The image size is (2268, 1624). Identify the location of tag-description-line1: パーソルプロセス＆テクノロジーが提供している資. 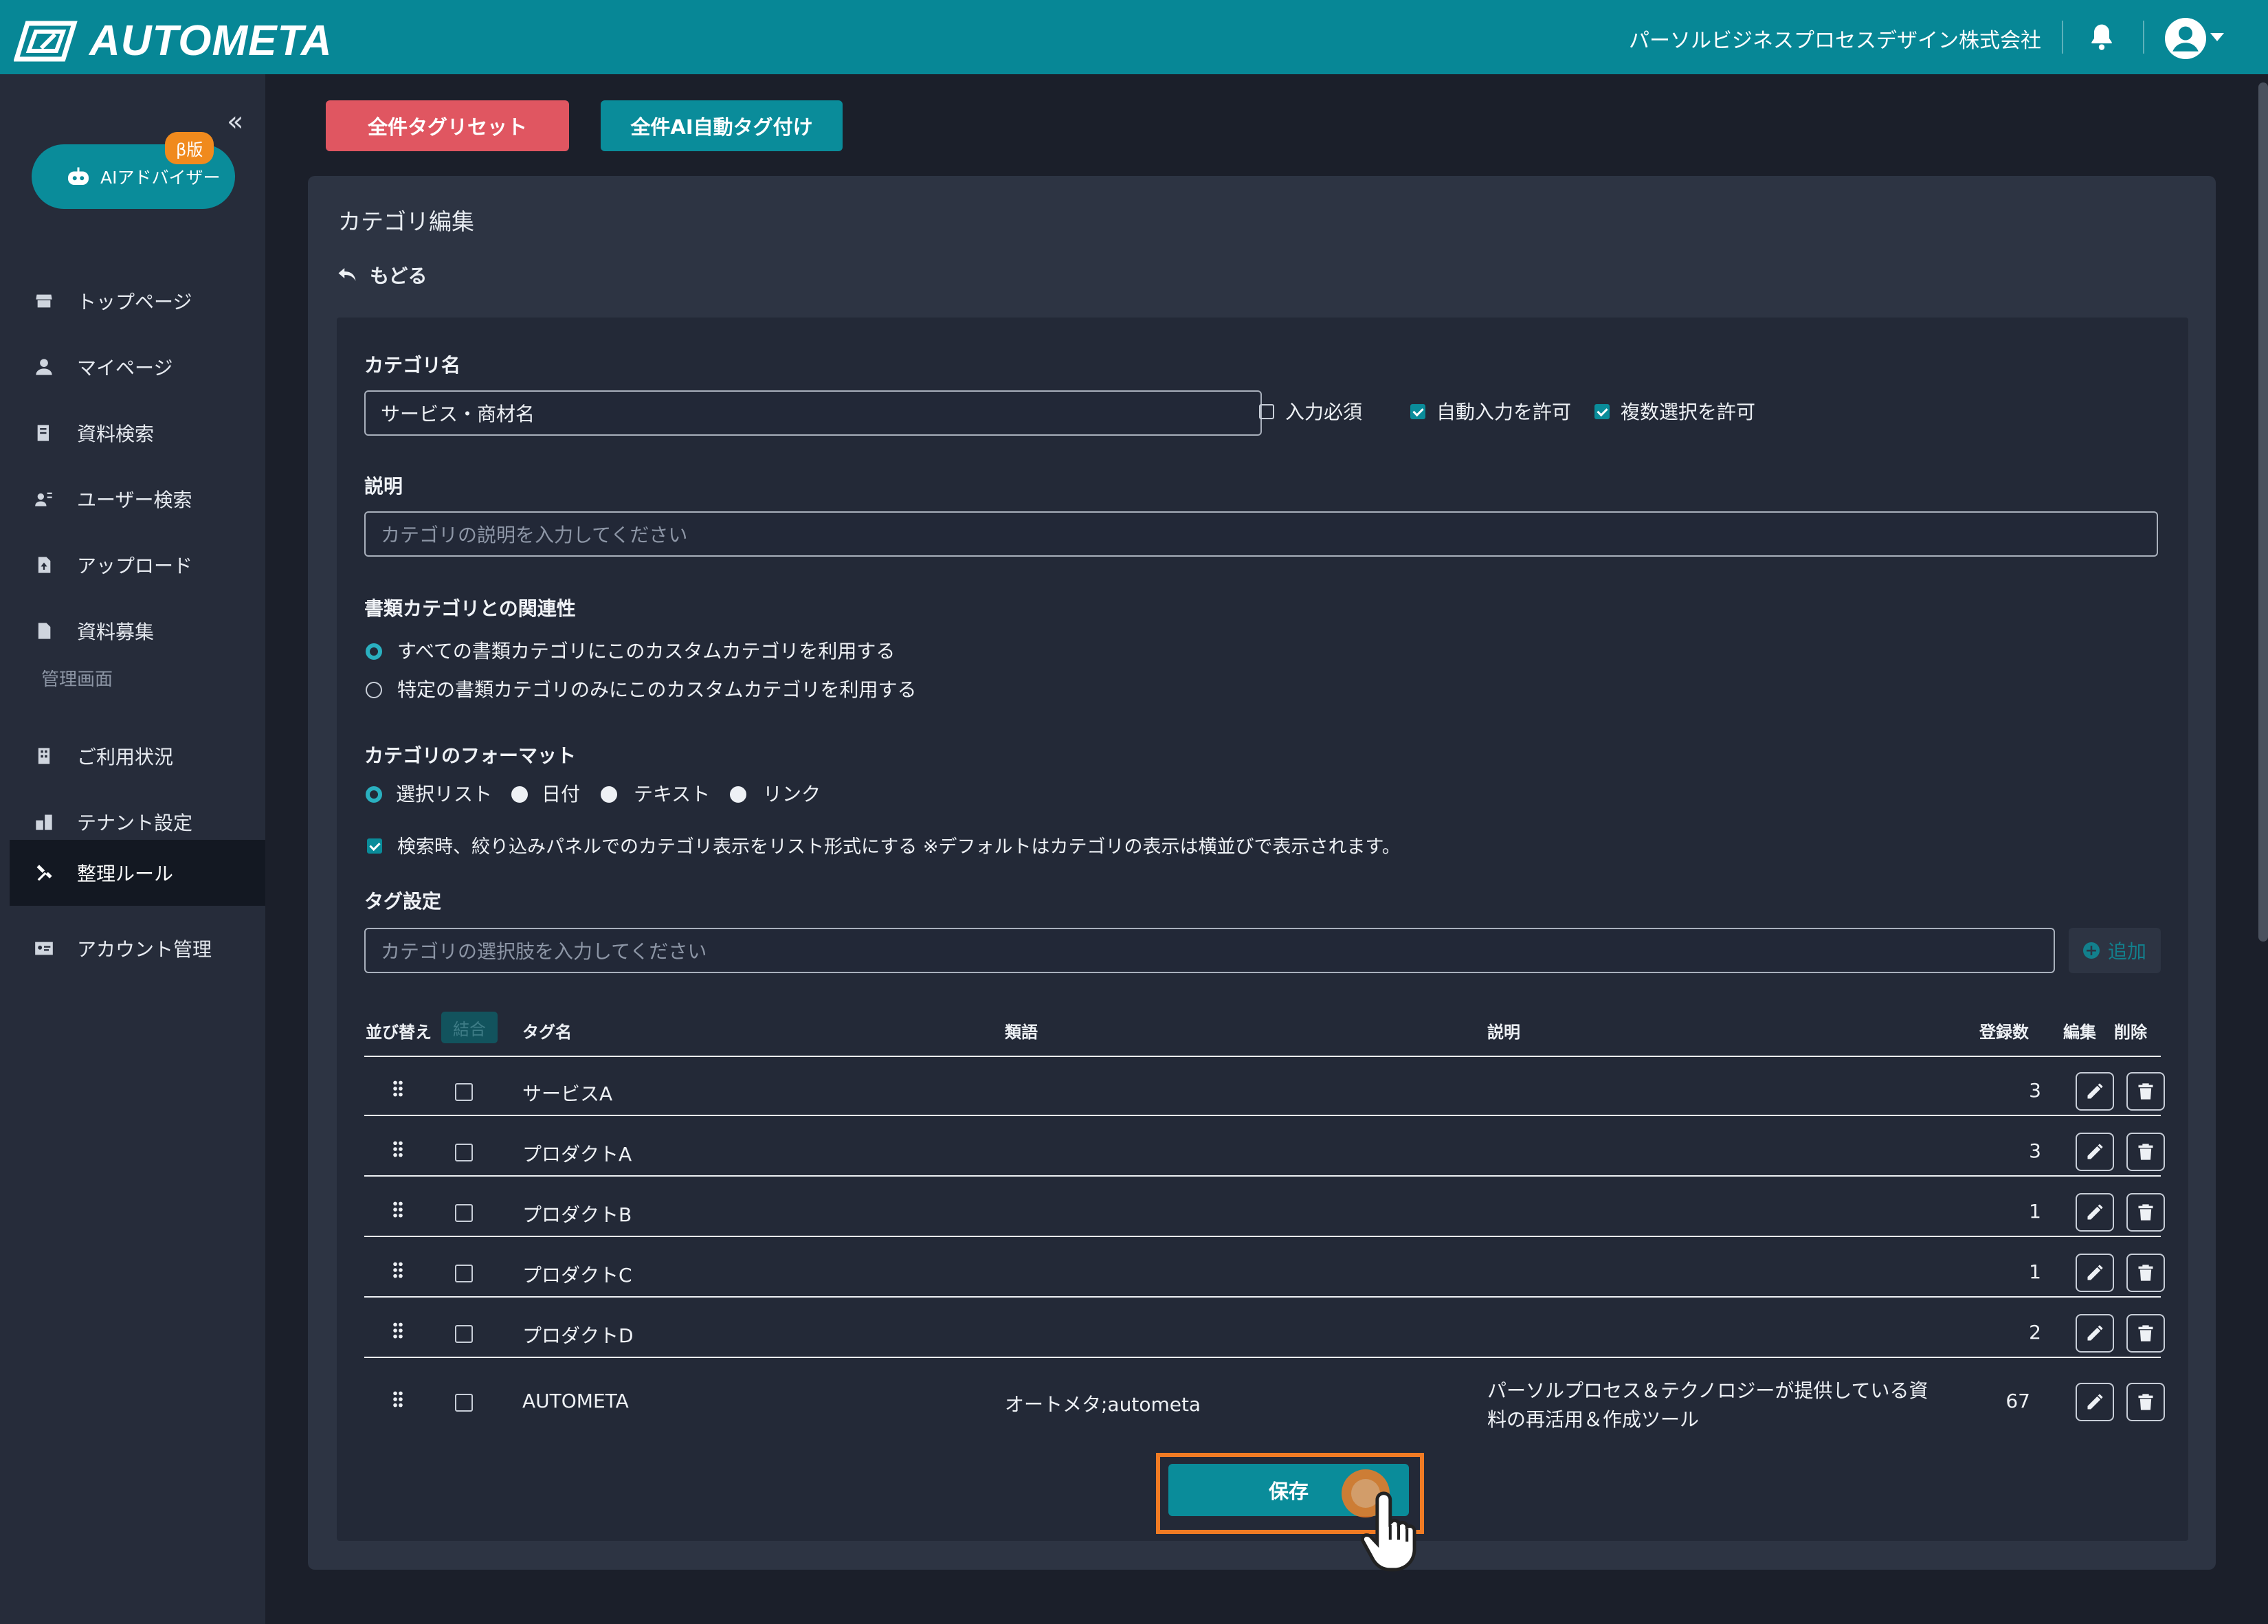
(1707, 1390).